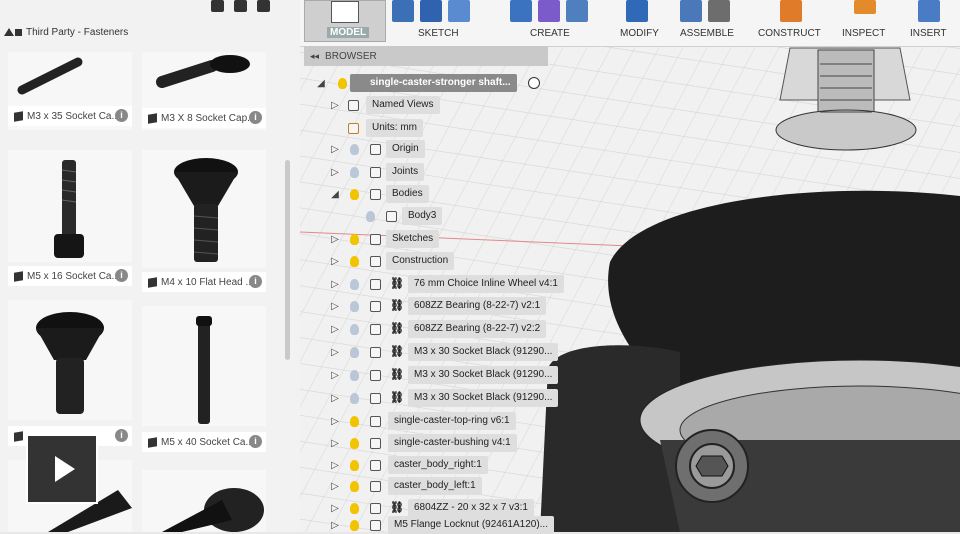  I want to click on workspace-switcher: MODEL, so click(345, 21).